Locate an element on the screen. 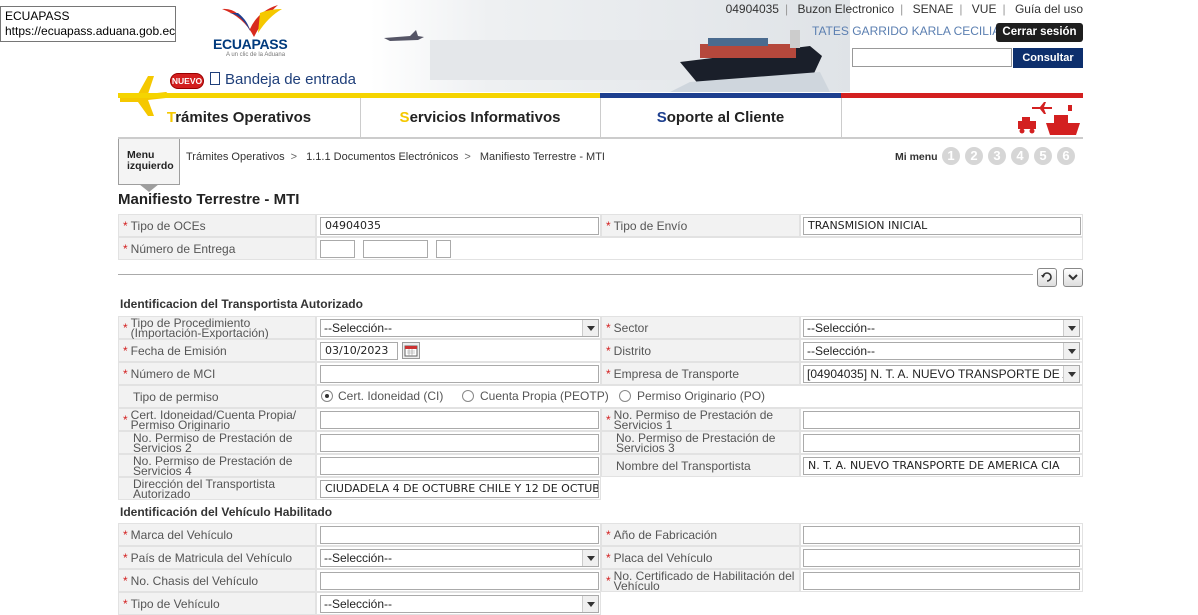 This screenshot has width=1198, height=615. nav-initial: S is located at coordinates (404, 117).